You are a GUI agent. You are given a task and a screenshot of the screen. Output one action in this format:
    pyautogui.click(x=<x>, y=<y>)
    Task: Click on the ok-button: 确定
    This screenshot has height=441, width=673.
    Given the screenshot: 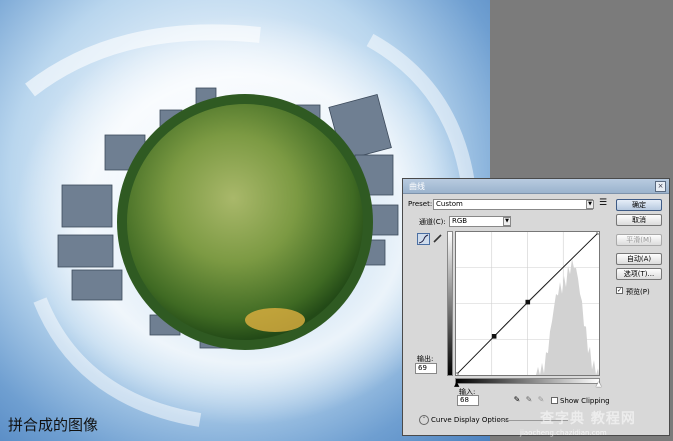 What is the action you would take?
    pyautogui.click(x=639, y=205)
    